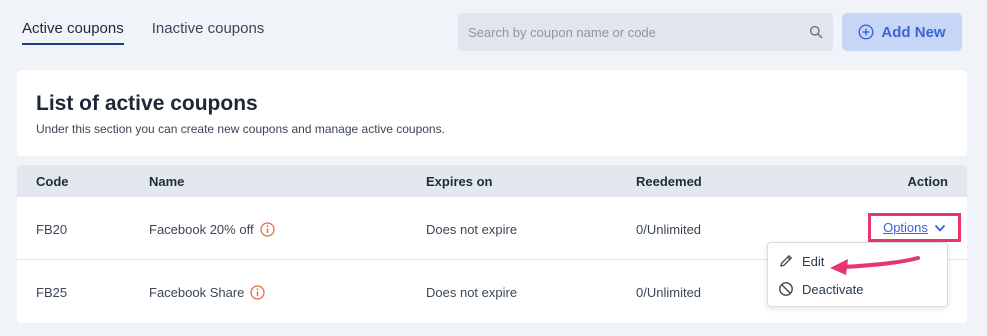 This screenshot has width=987, height=336. I want to click on coupon-name-cell: Facebook Share, so click(207, 292).